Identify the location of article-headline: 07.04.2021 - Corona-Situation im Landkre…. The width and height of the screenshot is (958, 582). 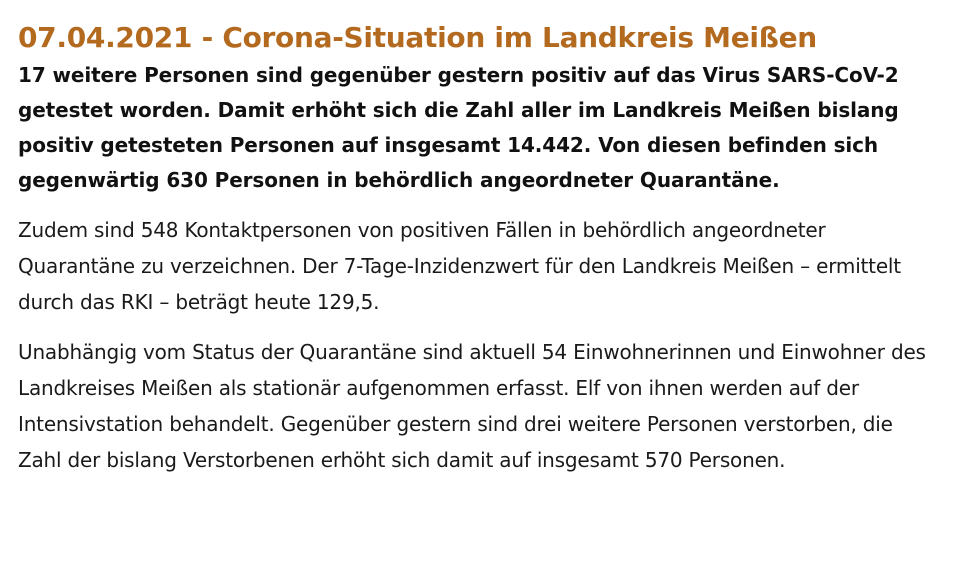
(417, 37).